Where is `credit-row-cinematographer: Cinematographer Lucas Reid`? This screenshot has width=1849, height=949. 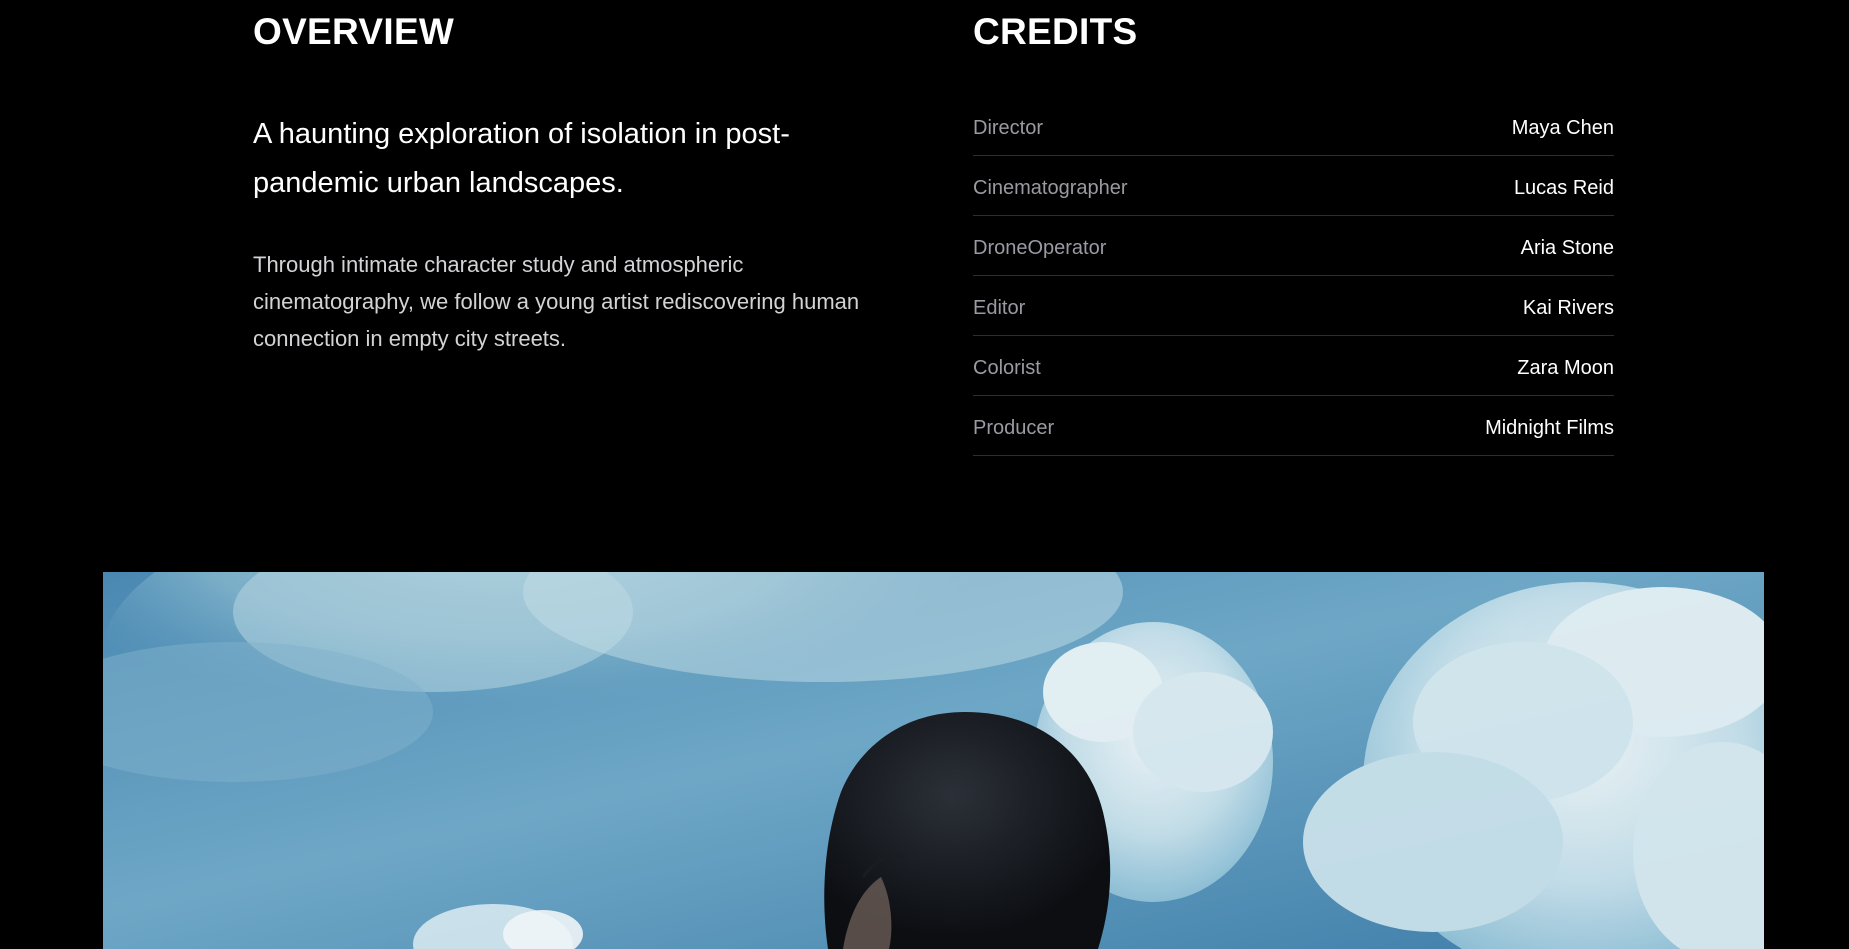 credit-row-cinematographer: Cinematographer Lucas Reid is located at coordinates (1293, 186).